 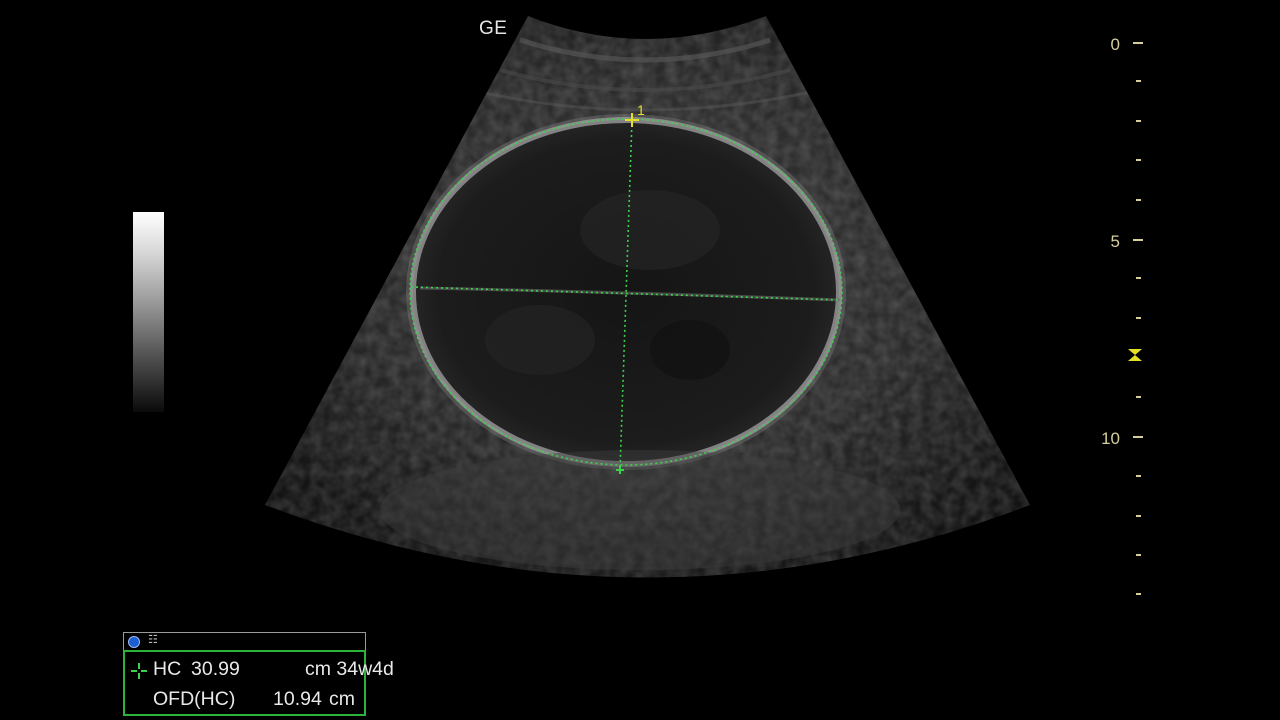 What do you see at coordinates (194, 699) in the screenshot?
I see `ofd-label: OFD(HC)` at bounding box center [194, 699].